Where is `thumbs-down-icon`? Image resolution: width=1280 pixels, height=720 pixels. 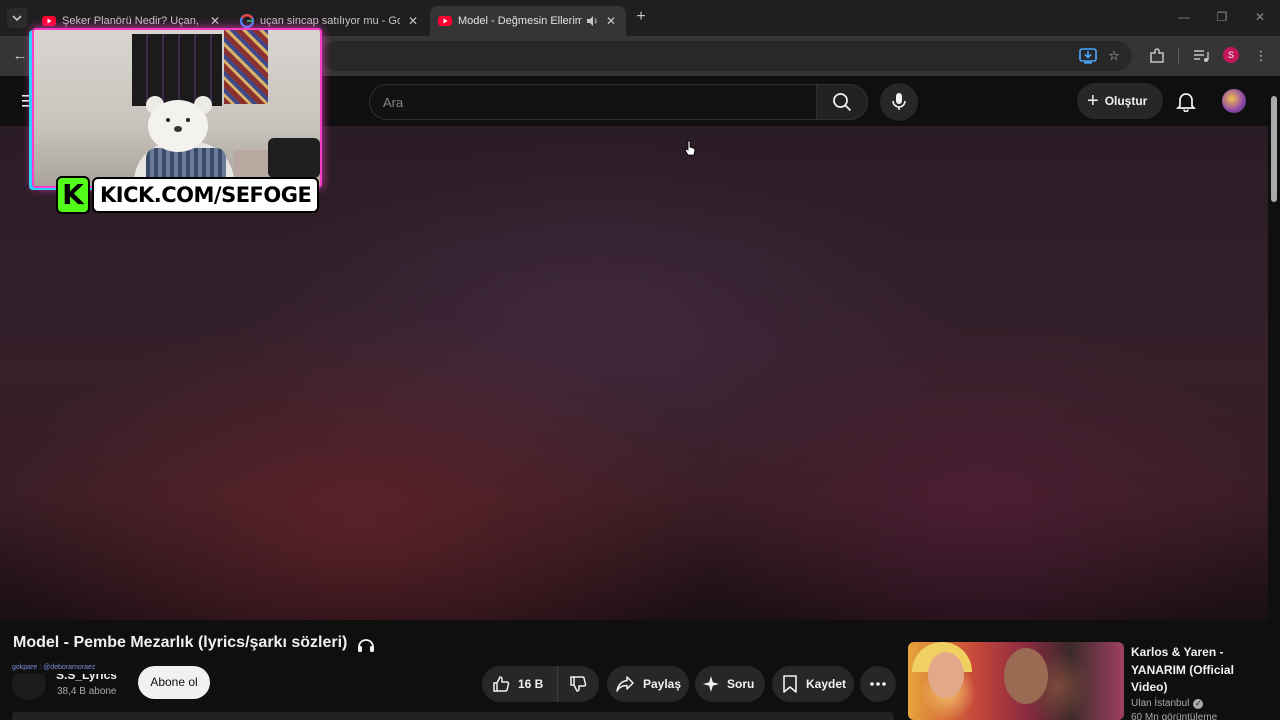 thumbs-down-icon is located at coordinates (578, 684).